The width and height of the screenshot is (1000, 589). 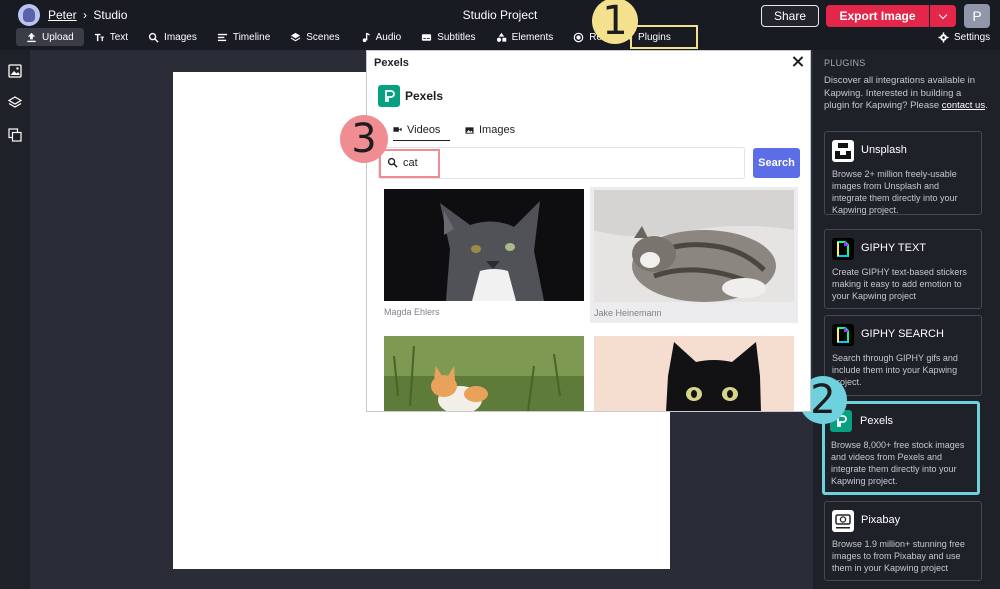 I want to click on plugin-card-title: Pixabay, so click(x=881, y=520).